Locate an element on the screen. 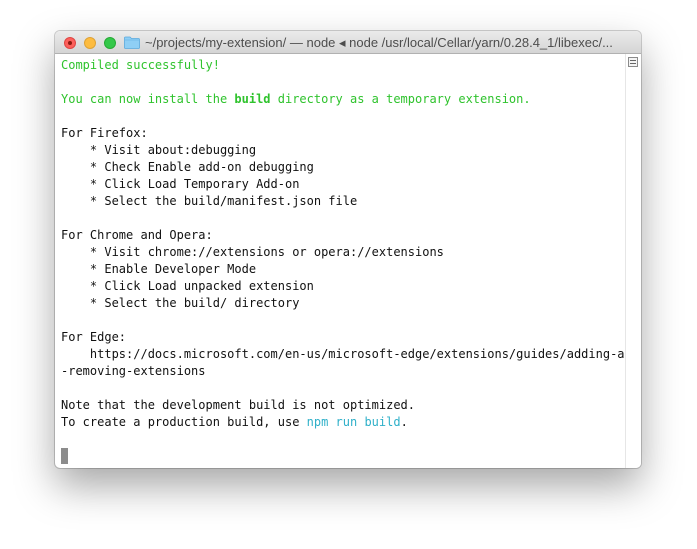 This screenshot has width=697, height=549. folder-icon is located at coordinates (132, 42).